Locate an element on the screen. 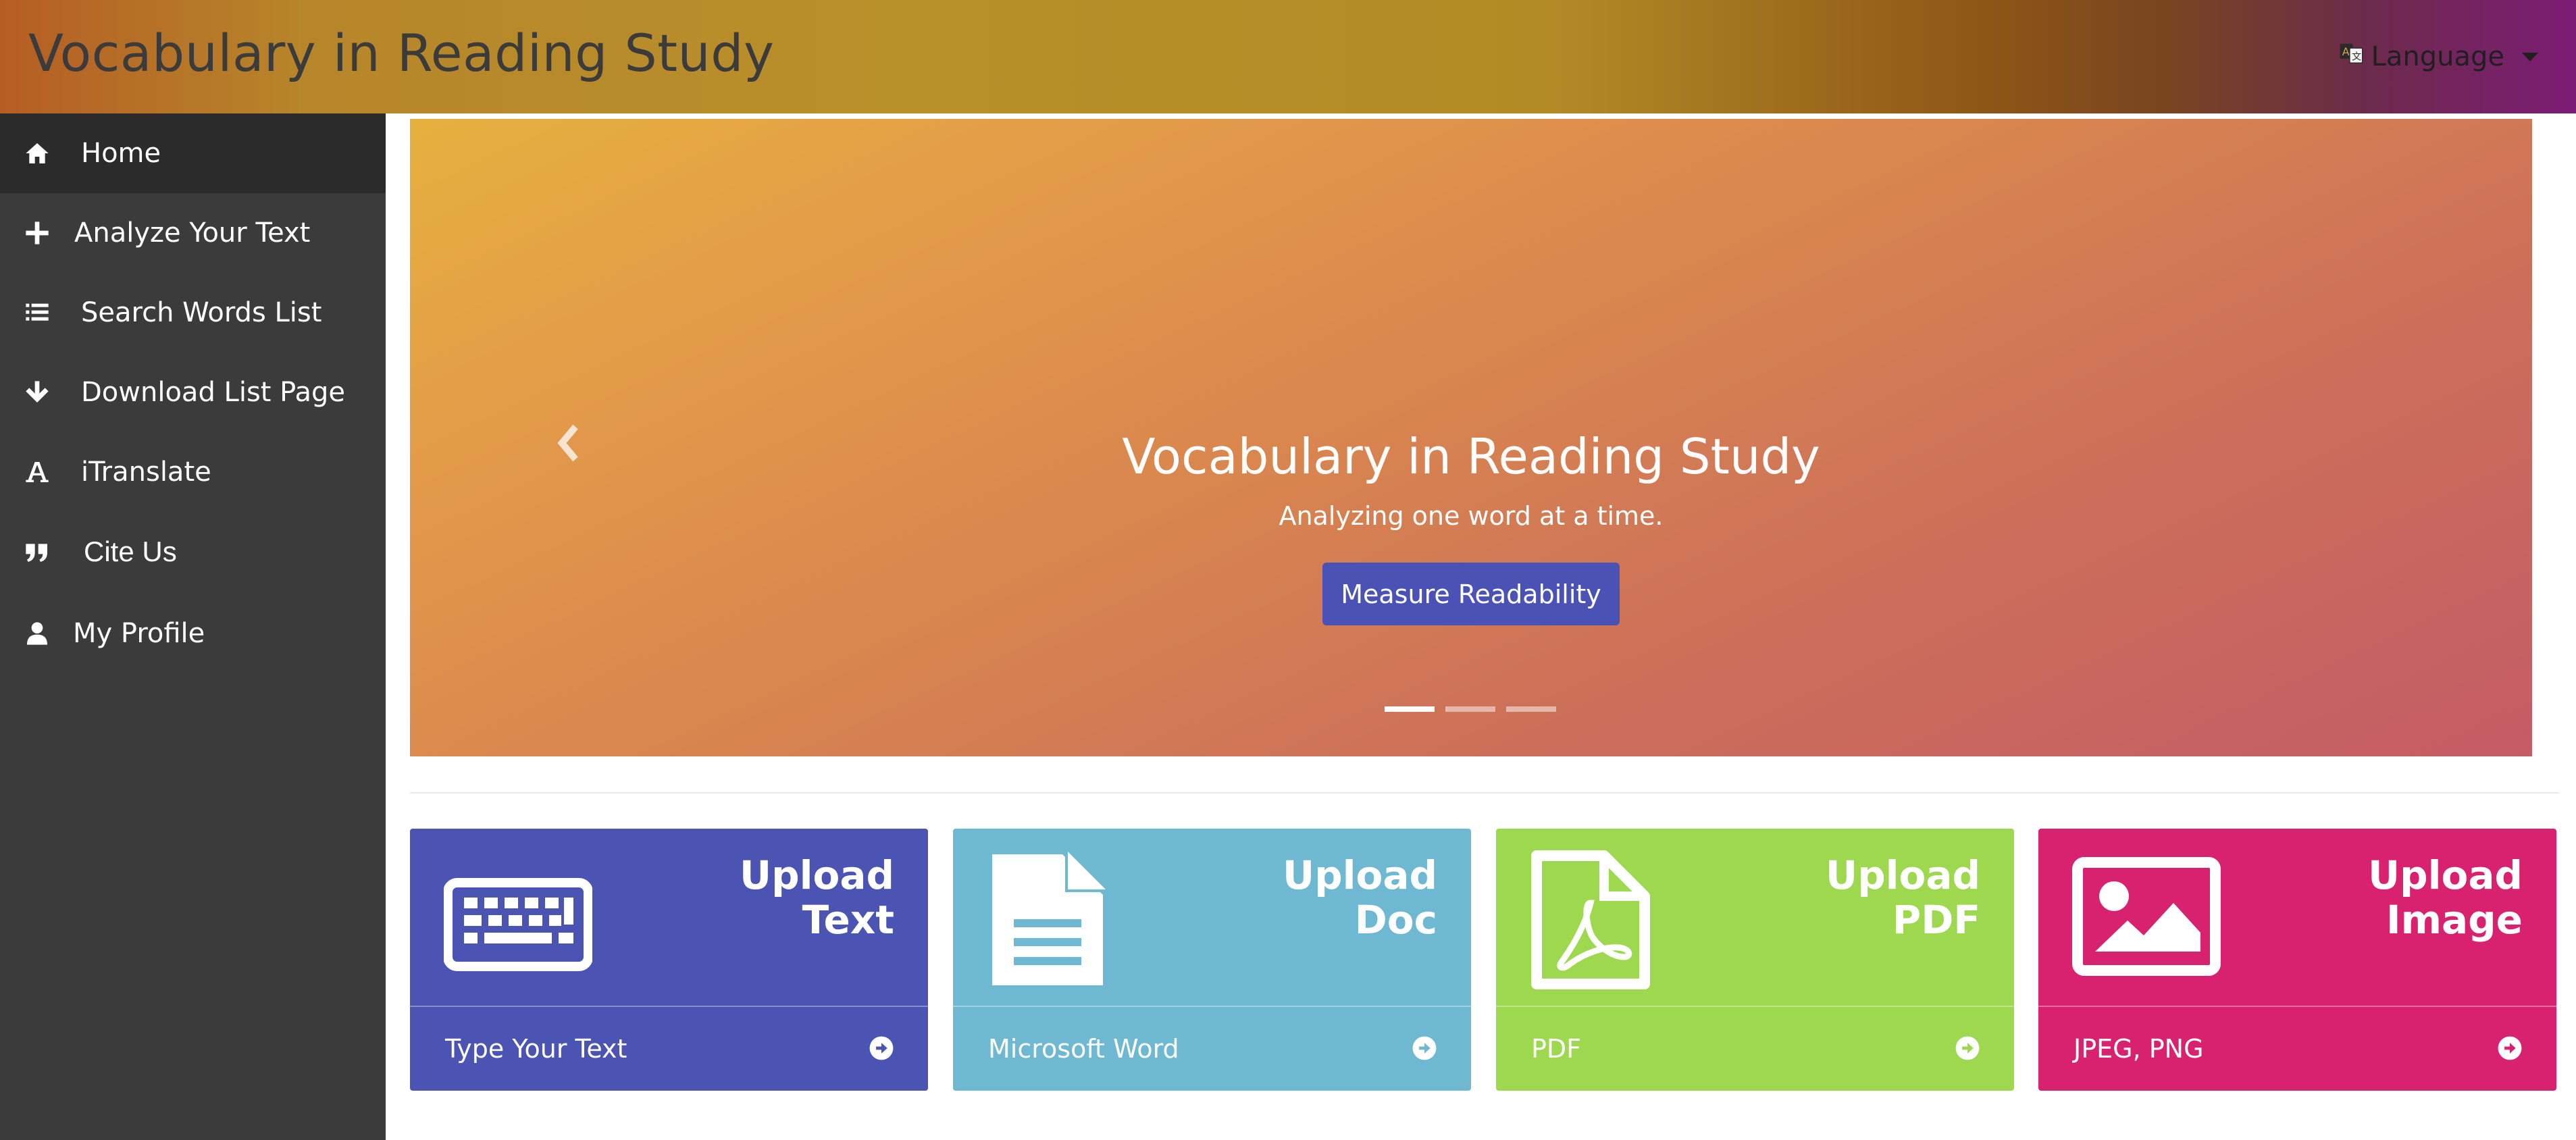  sidebar-item-analyze-your-text: Analyze Your Text is located at coordinates (193, 233).